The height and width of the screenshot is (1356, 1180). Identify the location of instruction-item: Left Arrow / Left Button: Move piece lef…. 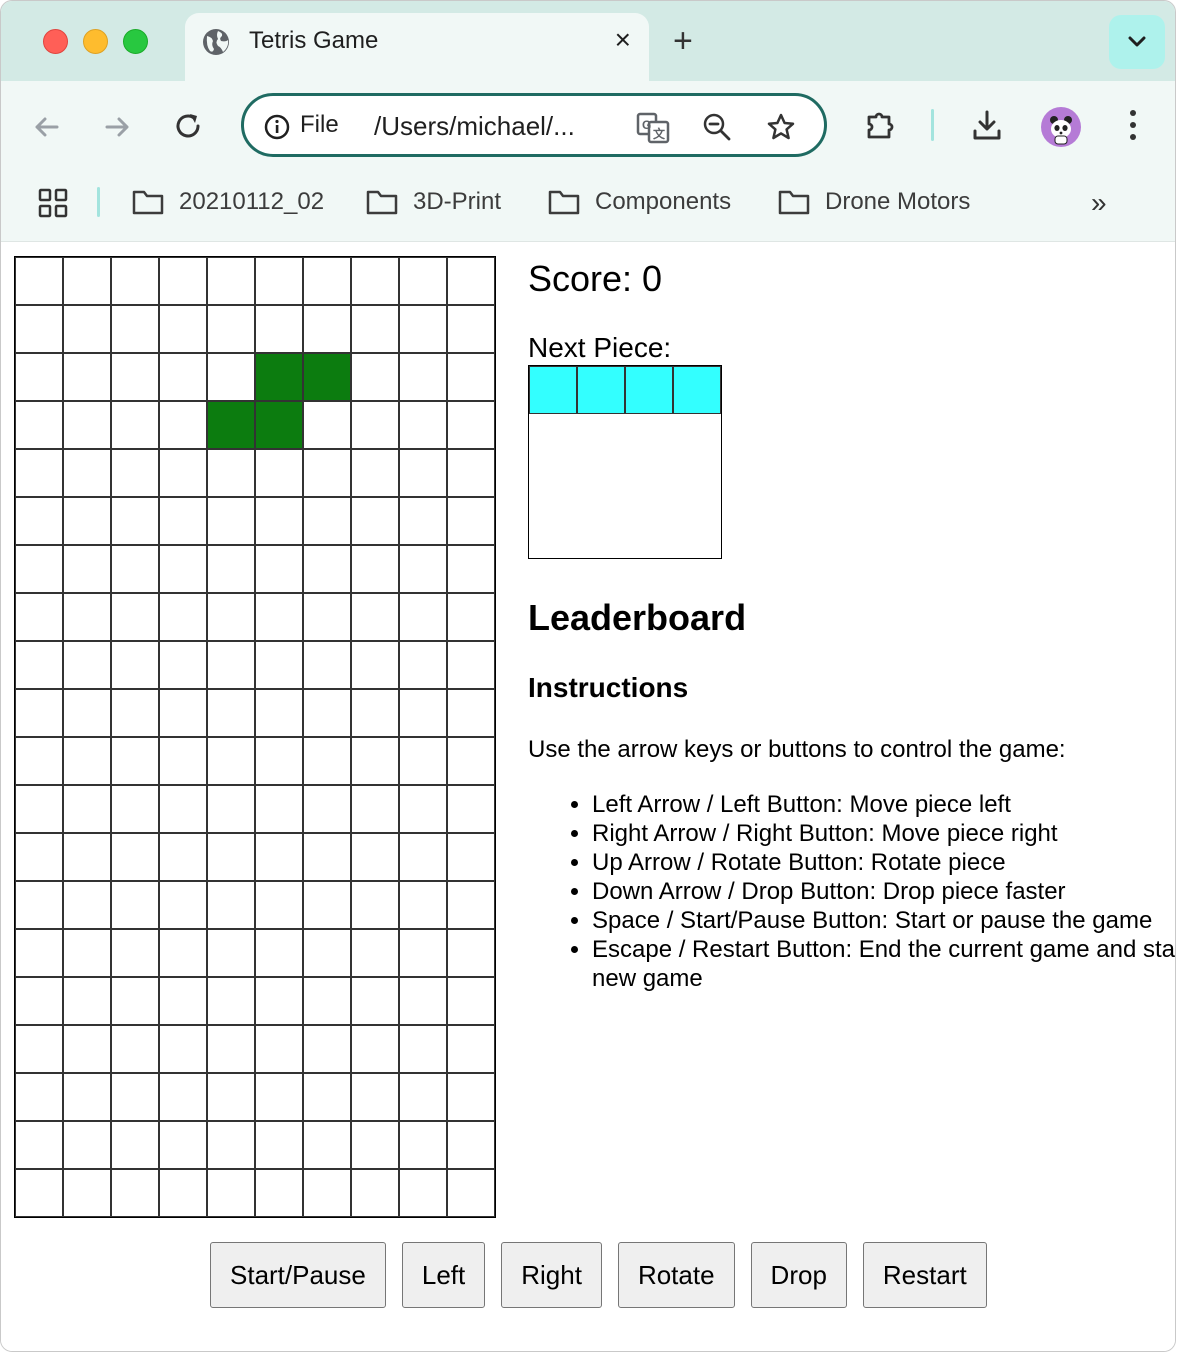
(883, 804).